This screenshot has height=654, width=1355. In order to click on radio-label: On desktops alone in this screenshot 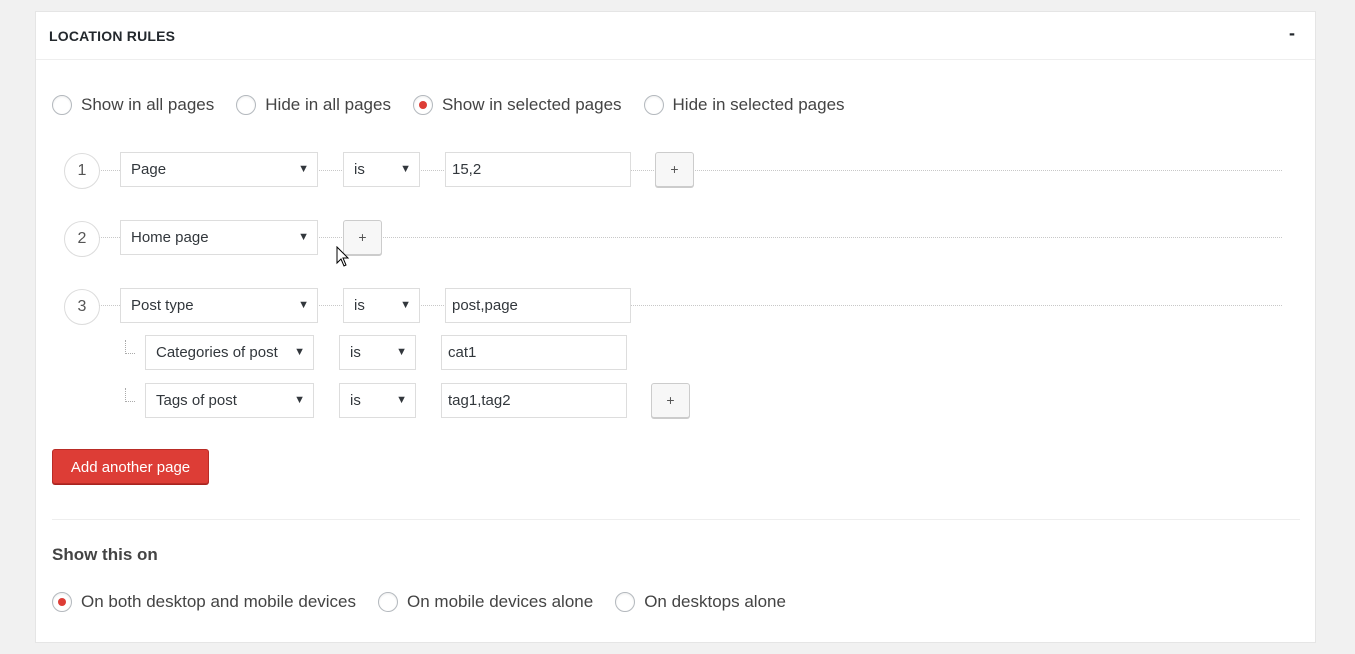, I will do `click(715, 601)`.